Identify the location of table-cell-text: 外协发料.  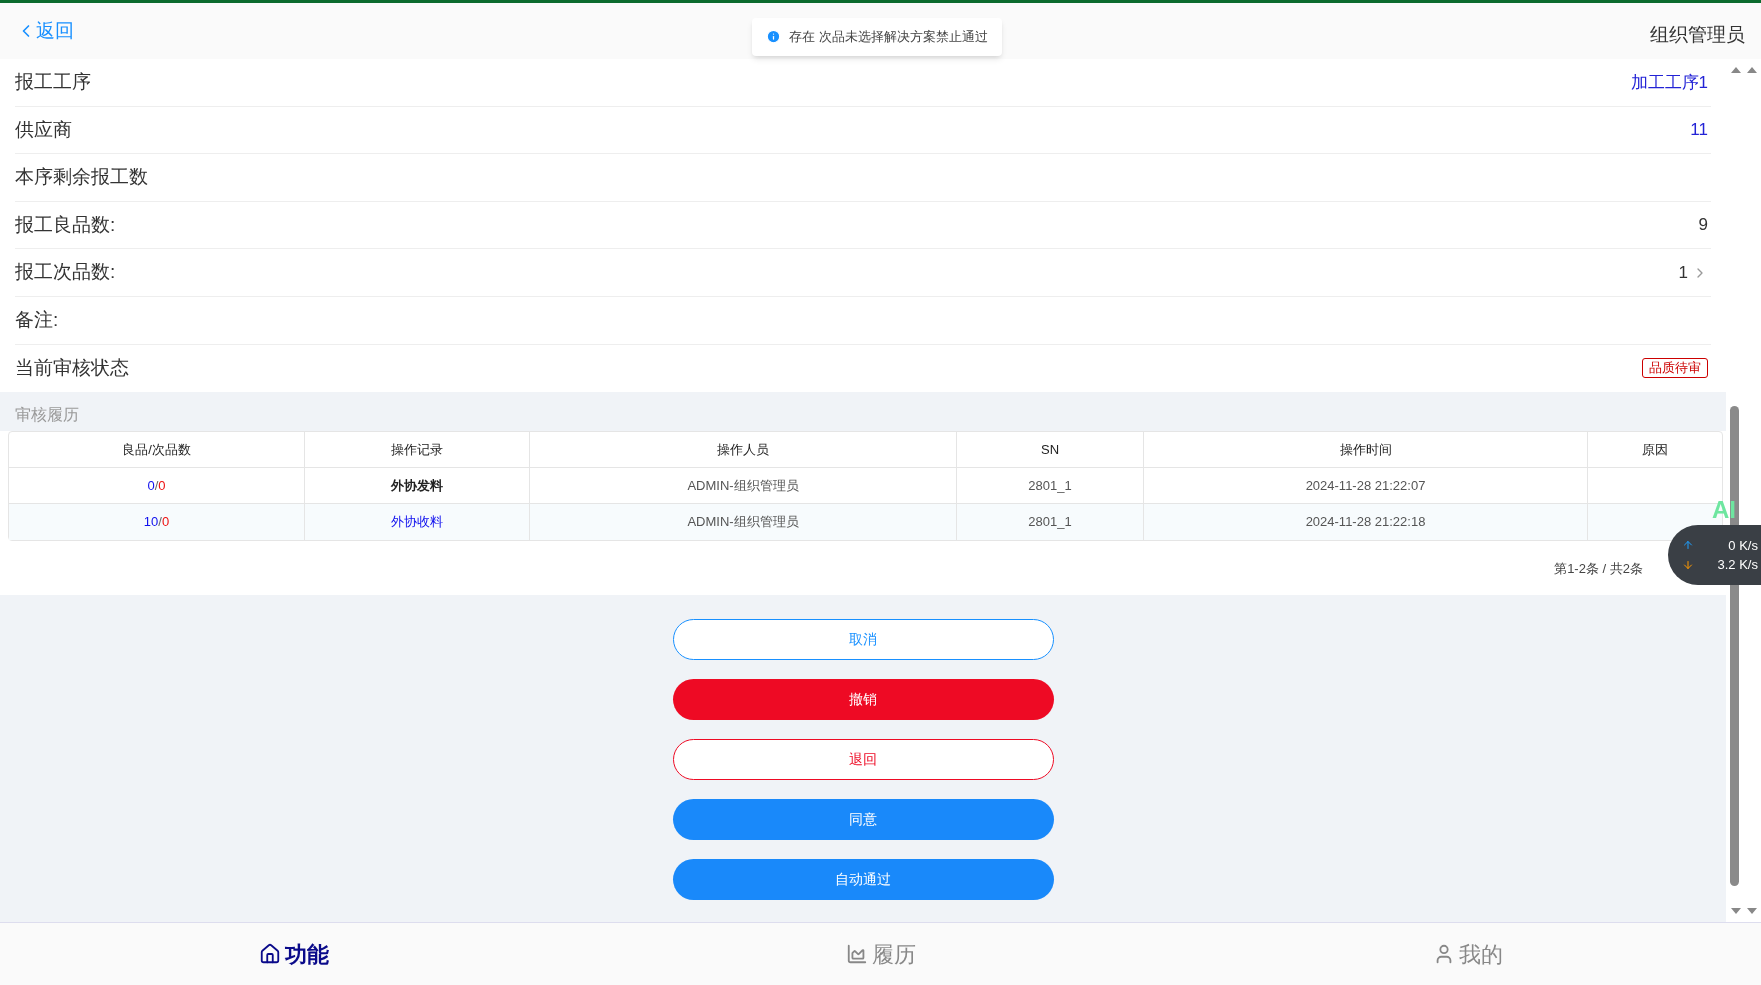
(417, 485).